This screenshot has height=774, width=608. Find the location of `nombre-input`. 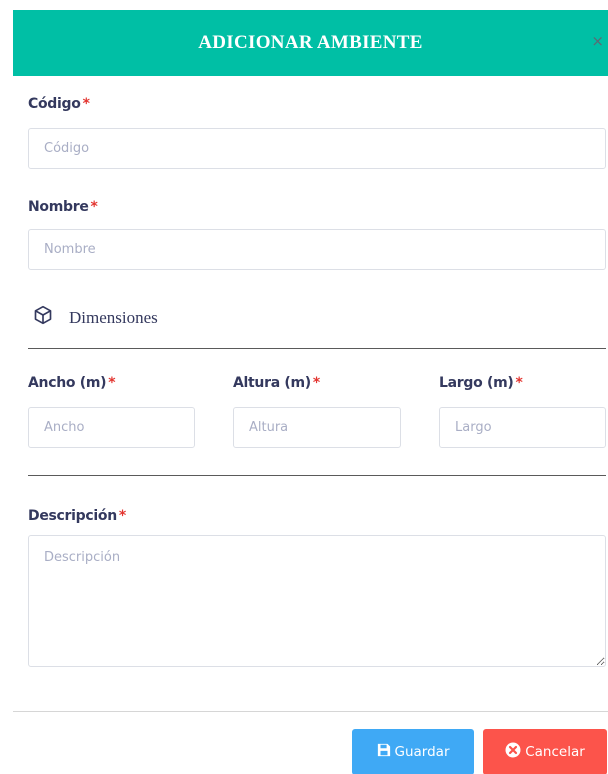

nombre-input is located at coordinates (317, 249).